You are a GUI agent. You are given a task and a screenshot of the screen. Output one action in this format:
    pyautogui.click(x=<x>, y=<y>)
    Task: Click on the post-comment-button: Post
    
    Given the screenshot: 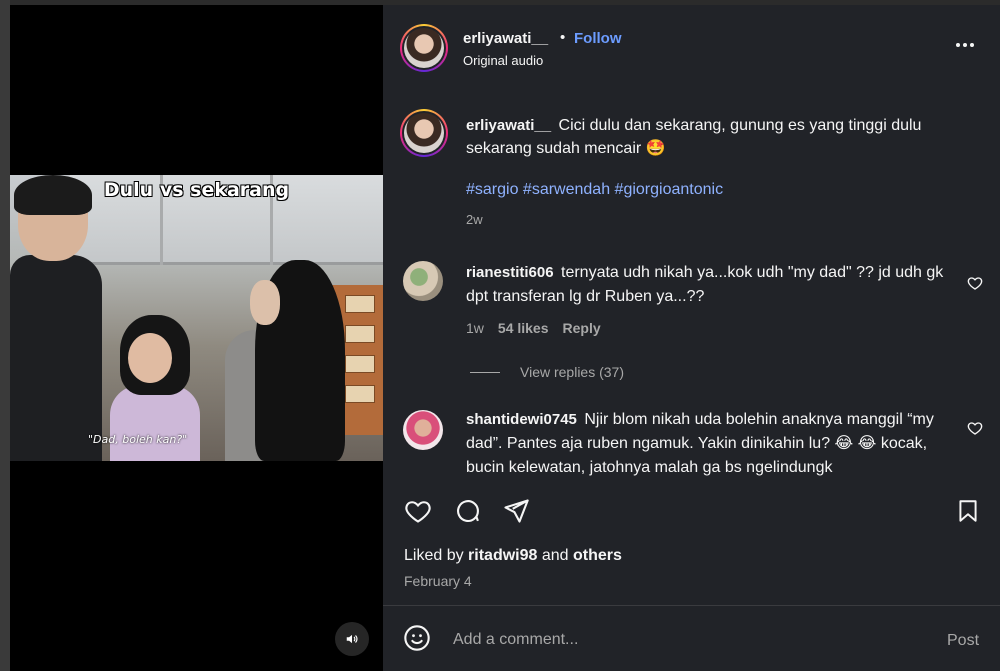 What is the action you would take?
    pyautogui.click(x=963, y=641)
    